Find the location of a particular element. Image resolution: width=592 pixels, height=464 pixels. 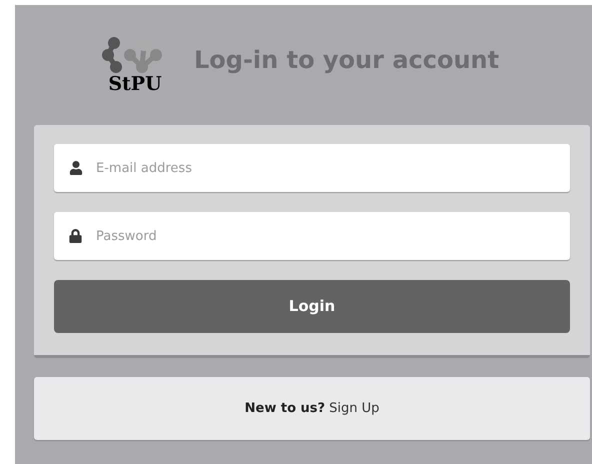

user-icon is located at coordinates (76, 168).